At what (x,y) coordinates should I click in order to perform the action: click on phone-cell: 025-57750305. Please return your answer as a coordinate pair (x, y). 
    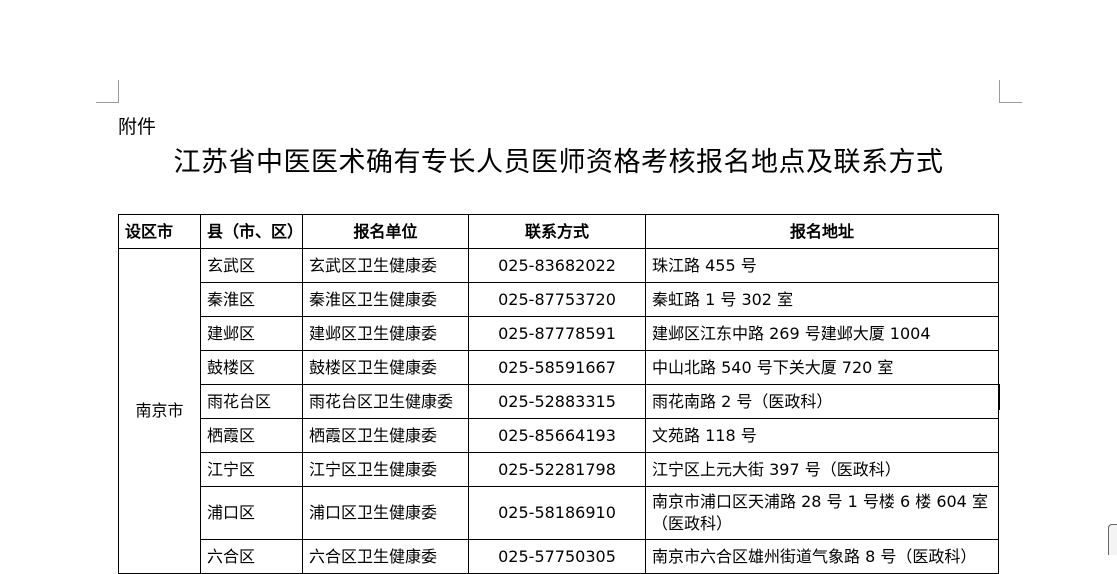
    Looking at the image, I should click on (557, 556).